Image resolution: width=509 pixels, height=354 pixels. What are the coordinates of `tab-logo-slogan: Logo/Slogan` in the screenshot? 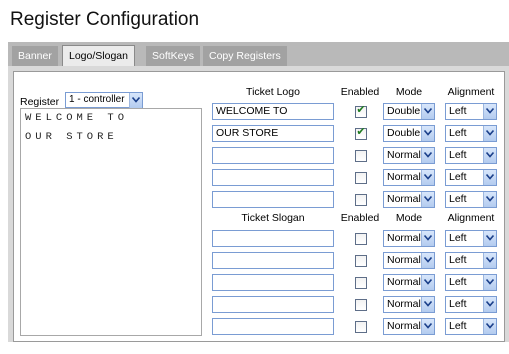 It's located at (98, 55).